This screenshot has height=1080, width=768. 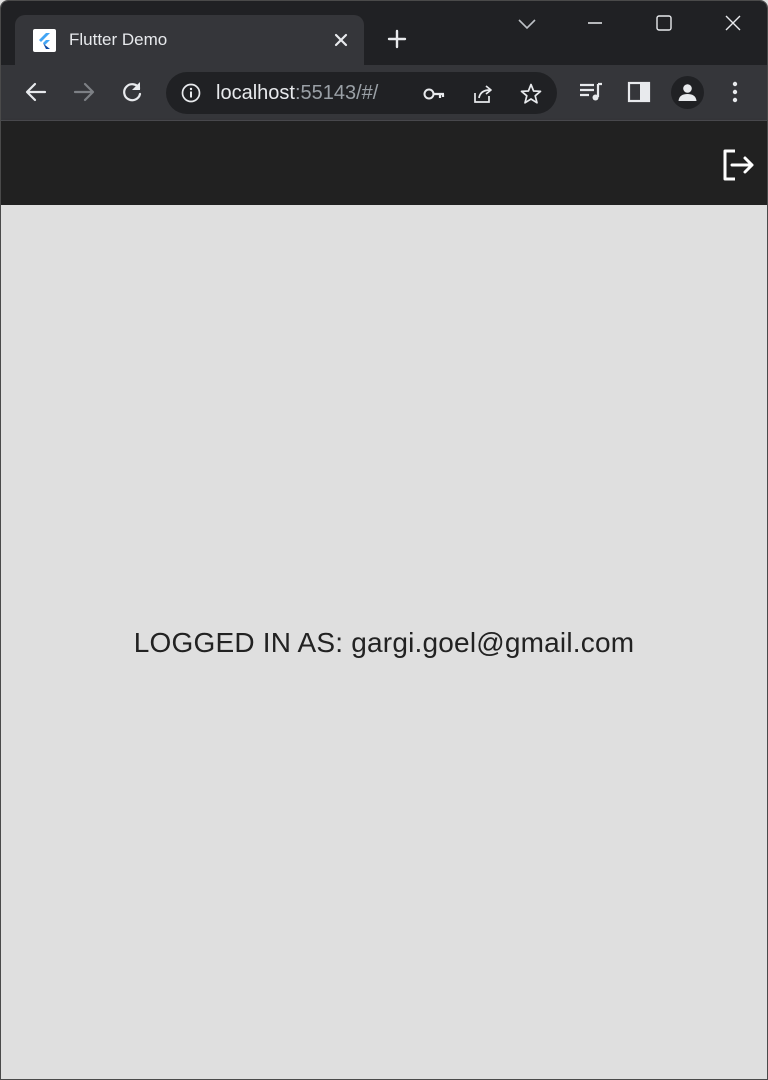 I want to click on key-icon, so click(x=434, y=94).